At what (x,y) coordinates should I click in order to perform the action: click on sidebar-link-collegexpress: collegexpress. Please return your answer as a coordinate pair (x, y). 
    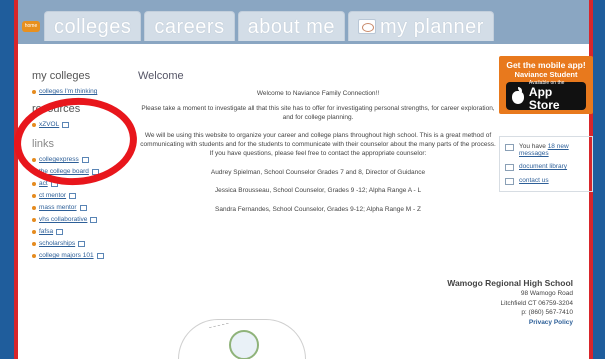
    Looking at the image, I should click on (86, 159).